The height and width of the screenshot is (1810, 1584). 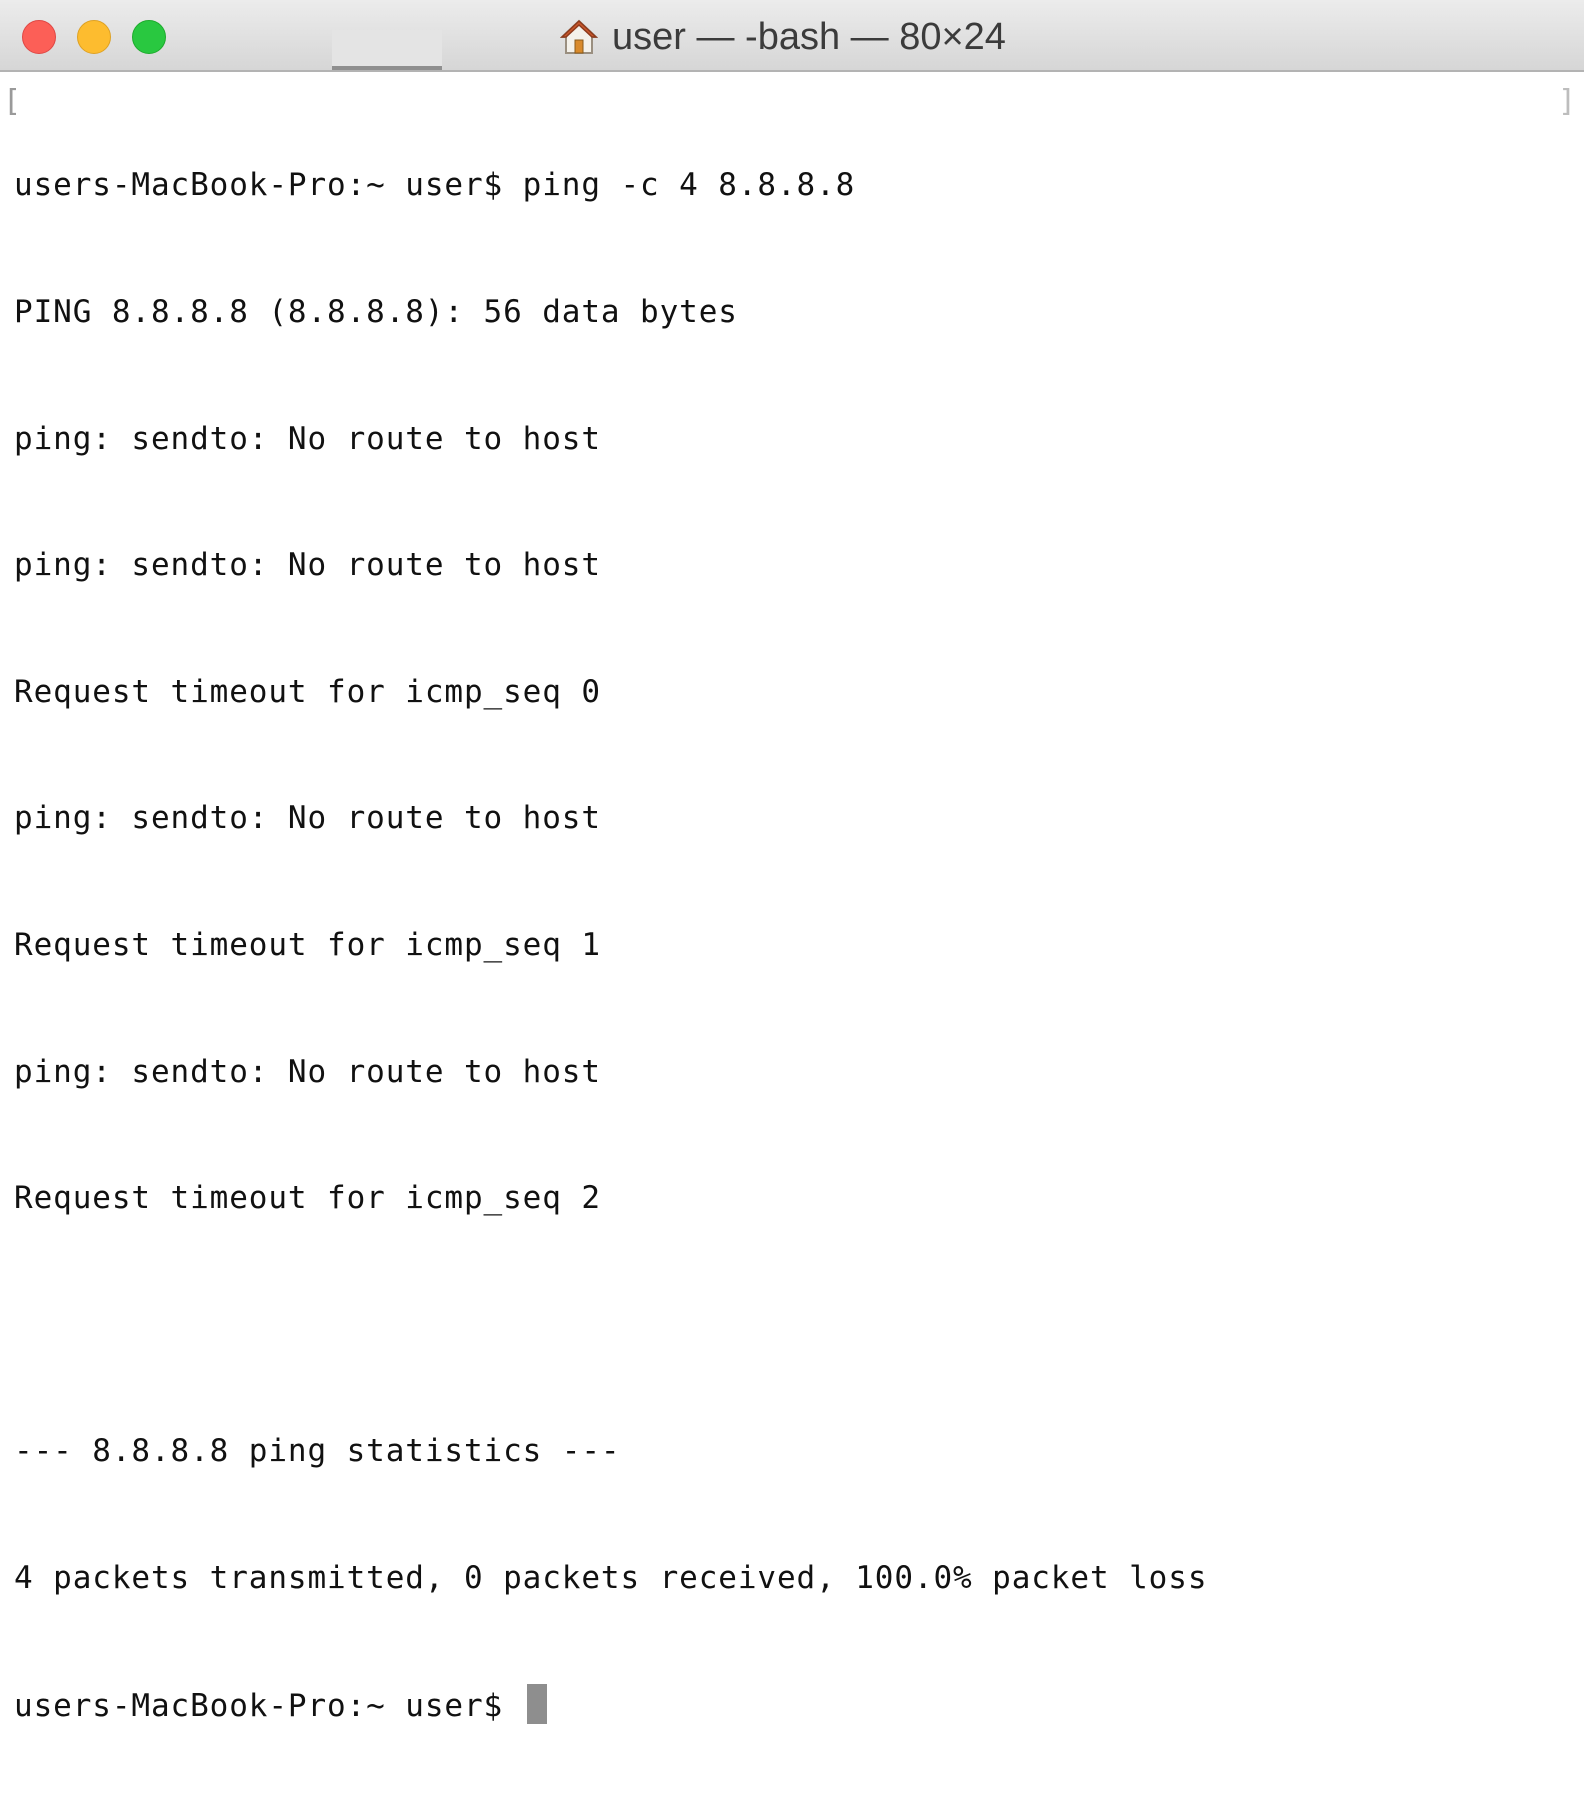 I want to click on terminal-line: PING 8.8.8.8 (8.8.8.8): 56 data bytes, so click(x=376, y=312).